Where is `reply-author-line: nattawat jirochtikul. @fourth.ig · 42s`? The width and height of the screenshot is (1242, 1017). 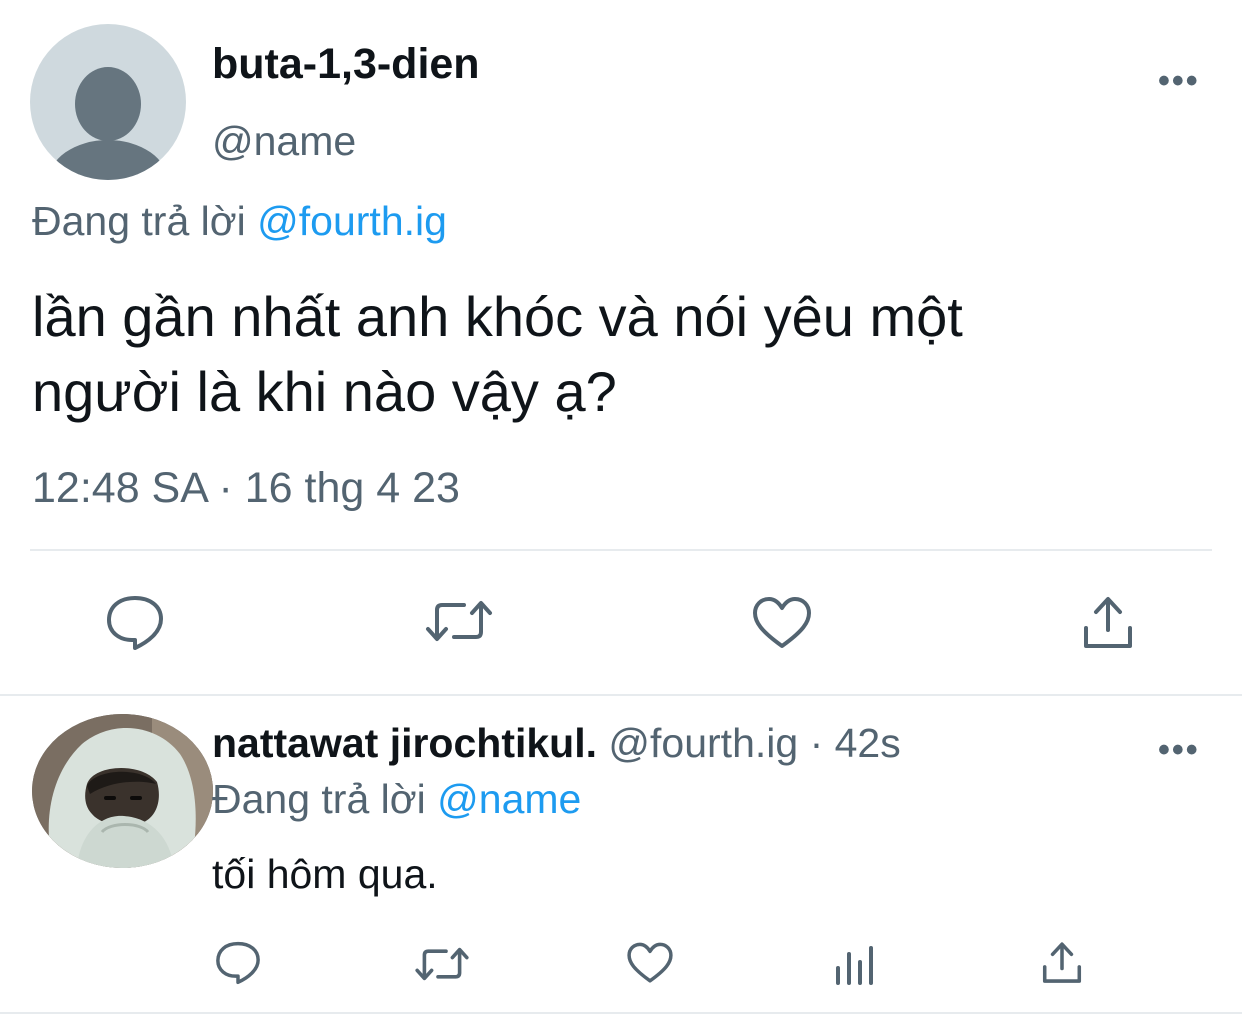
reply-author-line: nattawat jirochtikul. @fourth.ig · 42s is located at coordinates (556, 743).